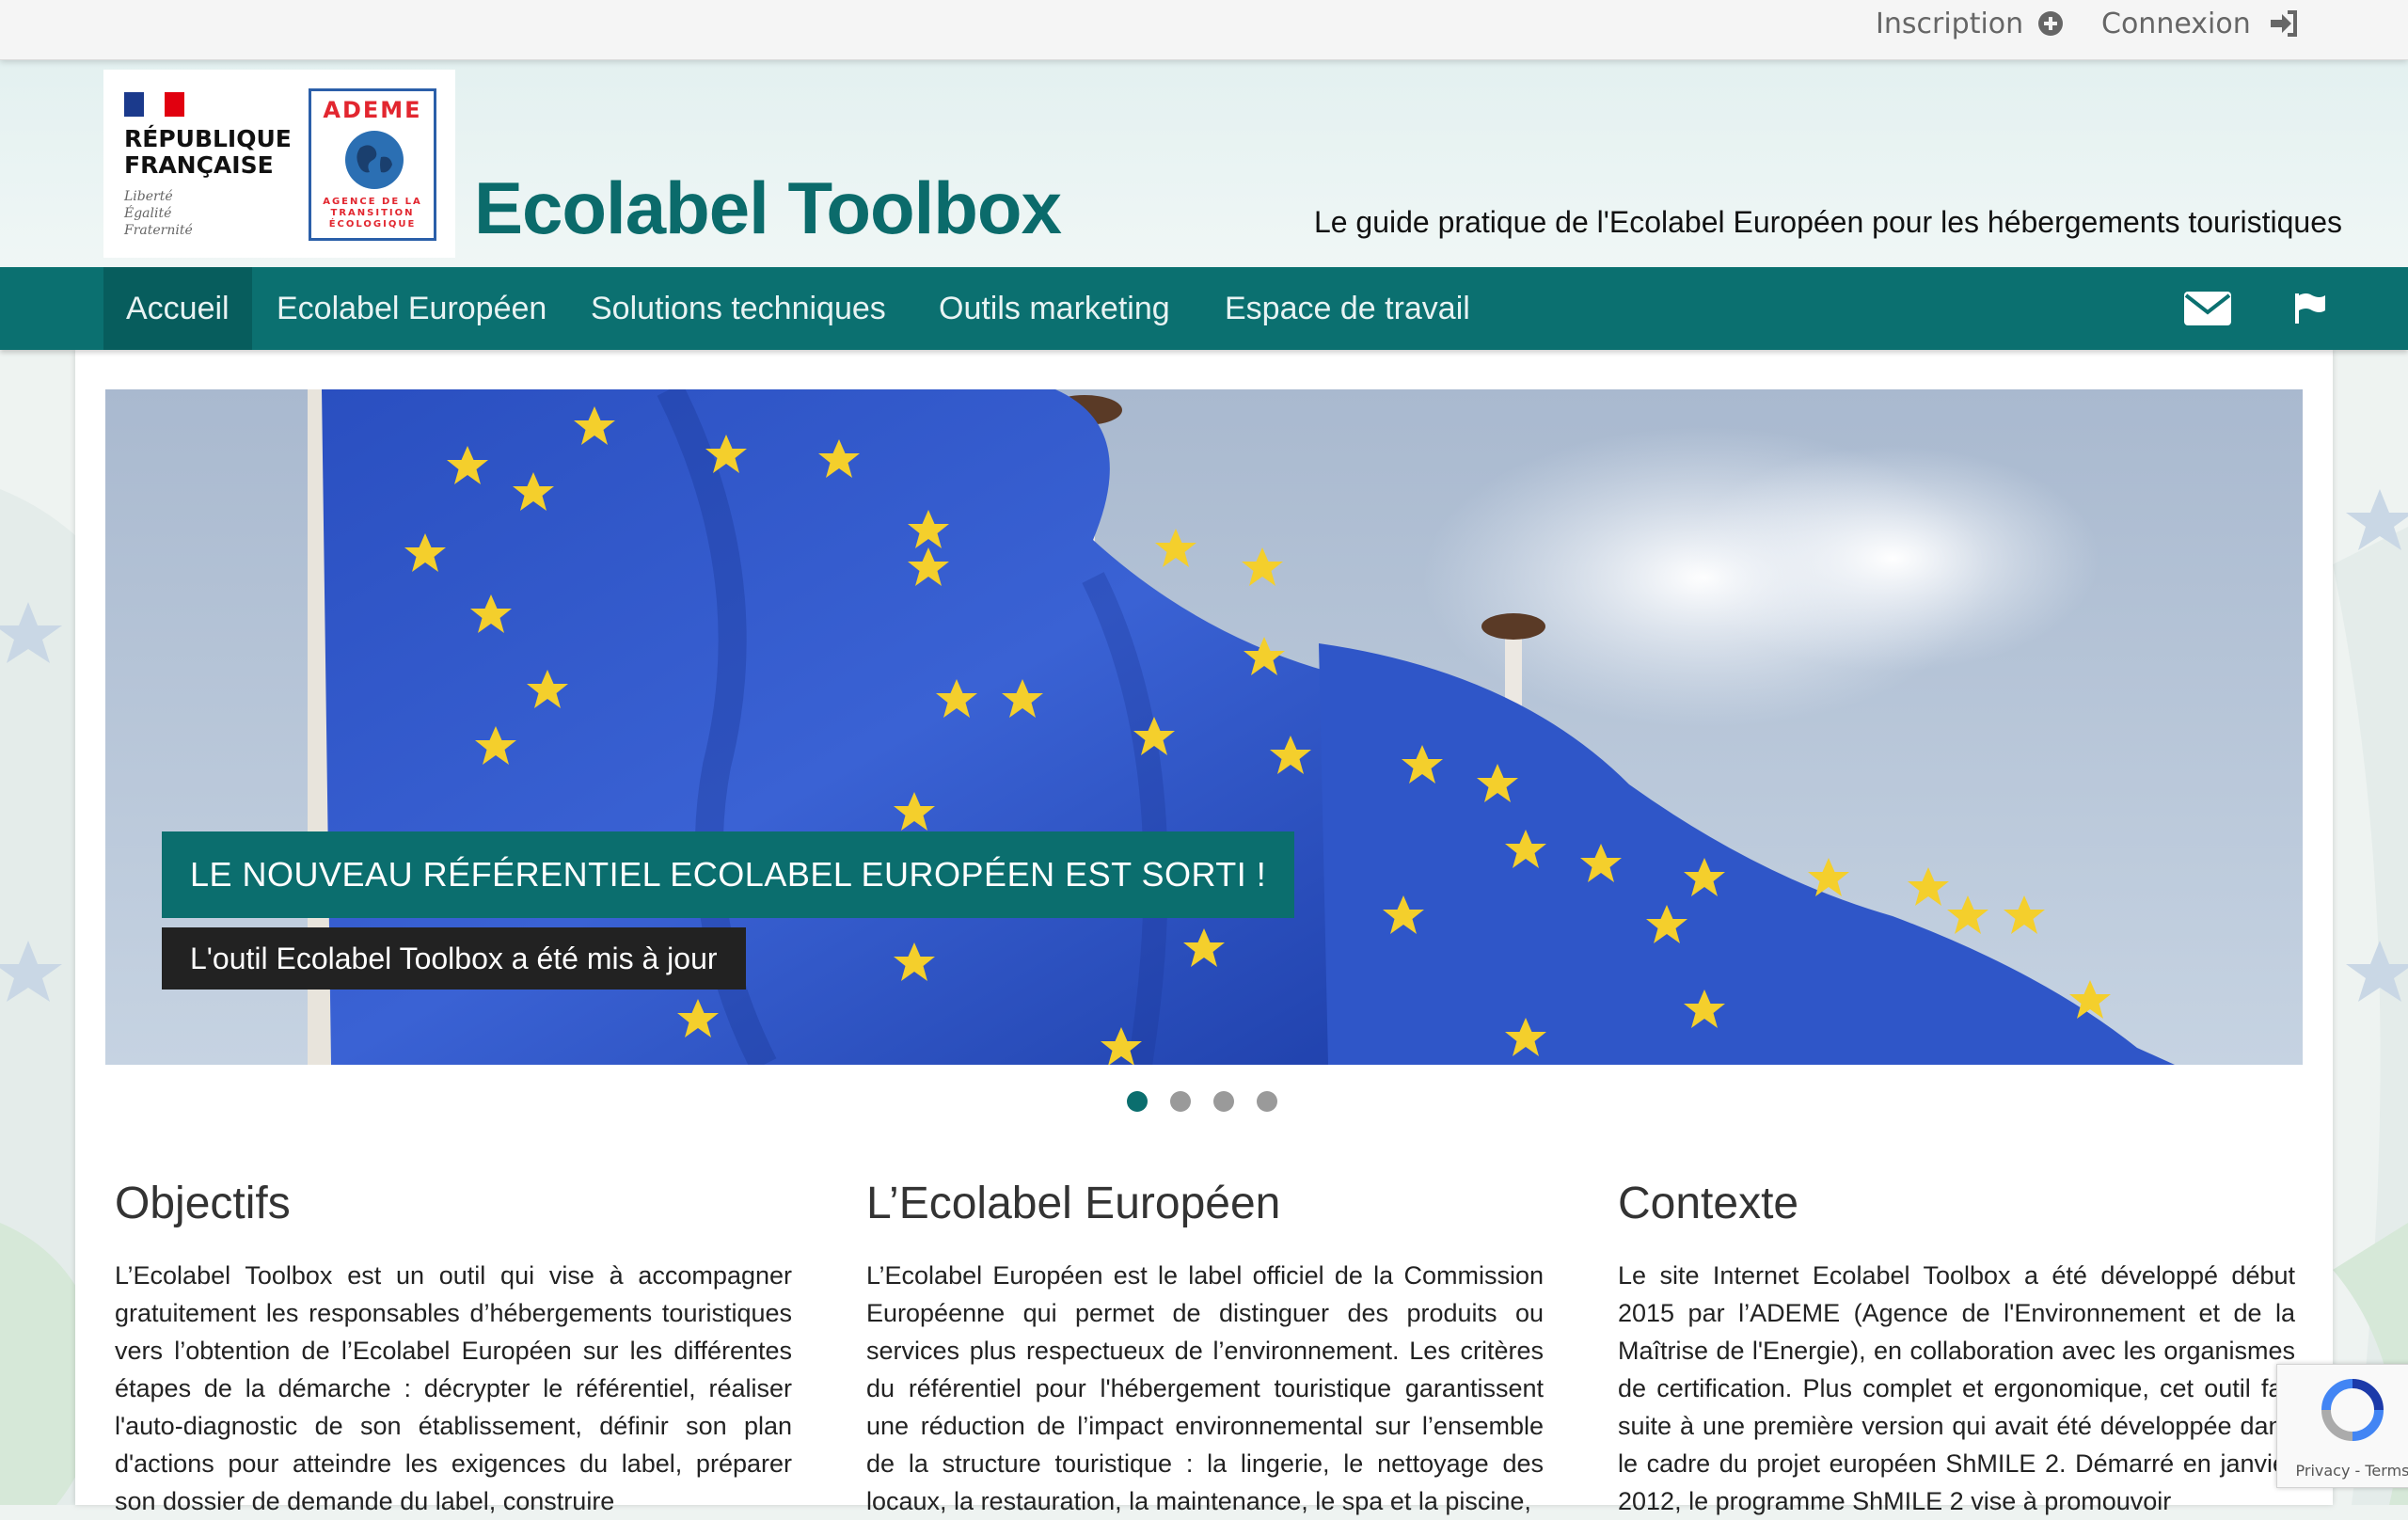  What do you see at coordinates (1202, 1101) in the screenshot?
I see `carousel-indicators` at bounding box center [1202, 1101].